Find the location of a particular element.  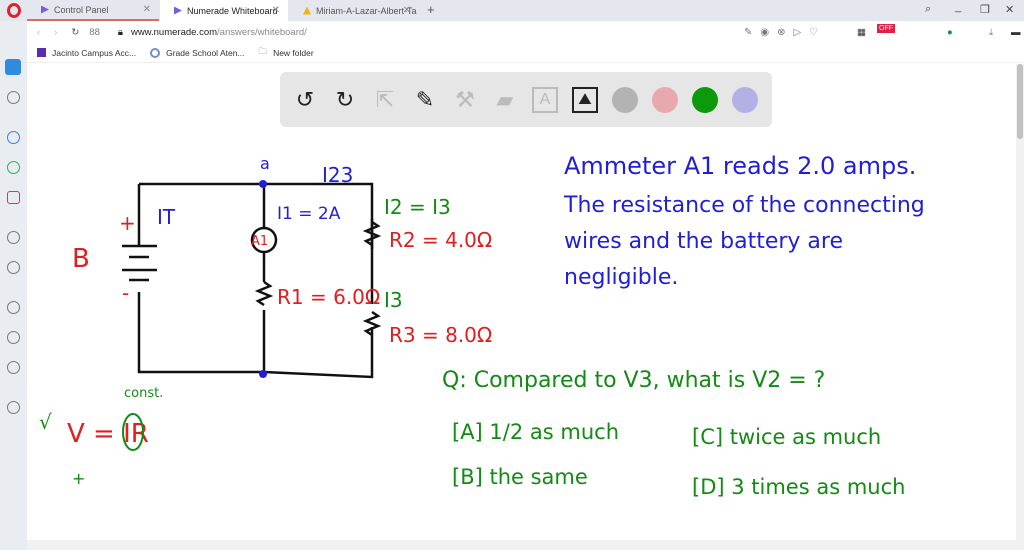

problem-line-2: The resistance of the connecting is located at coordinates (744, 205).